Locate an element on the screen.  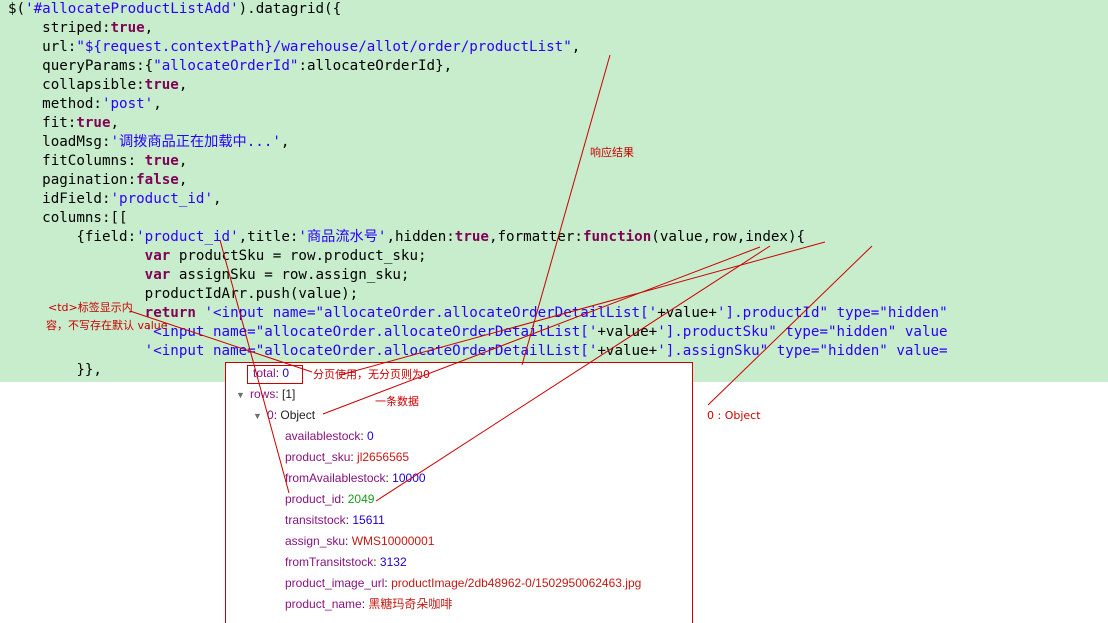
object-field: product_name: 黑糖玛奇朵咖啡 is located at coordinates (369, 604).